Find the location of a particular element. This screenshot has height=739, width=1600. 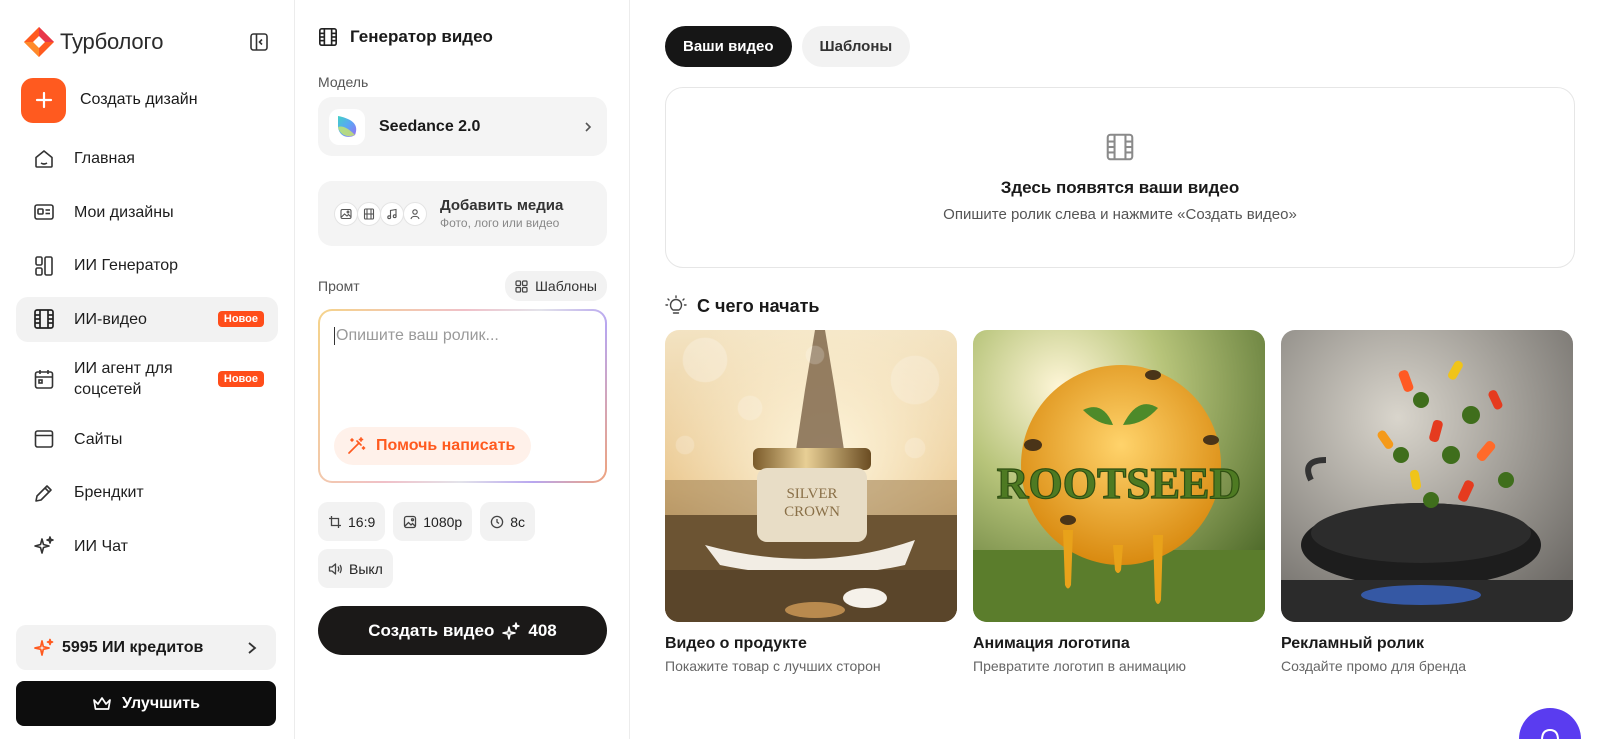

empty-state-title: Здесь появятся ваши видео is located at coordinates (1120, 187).